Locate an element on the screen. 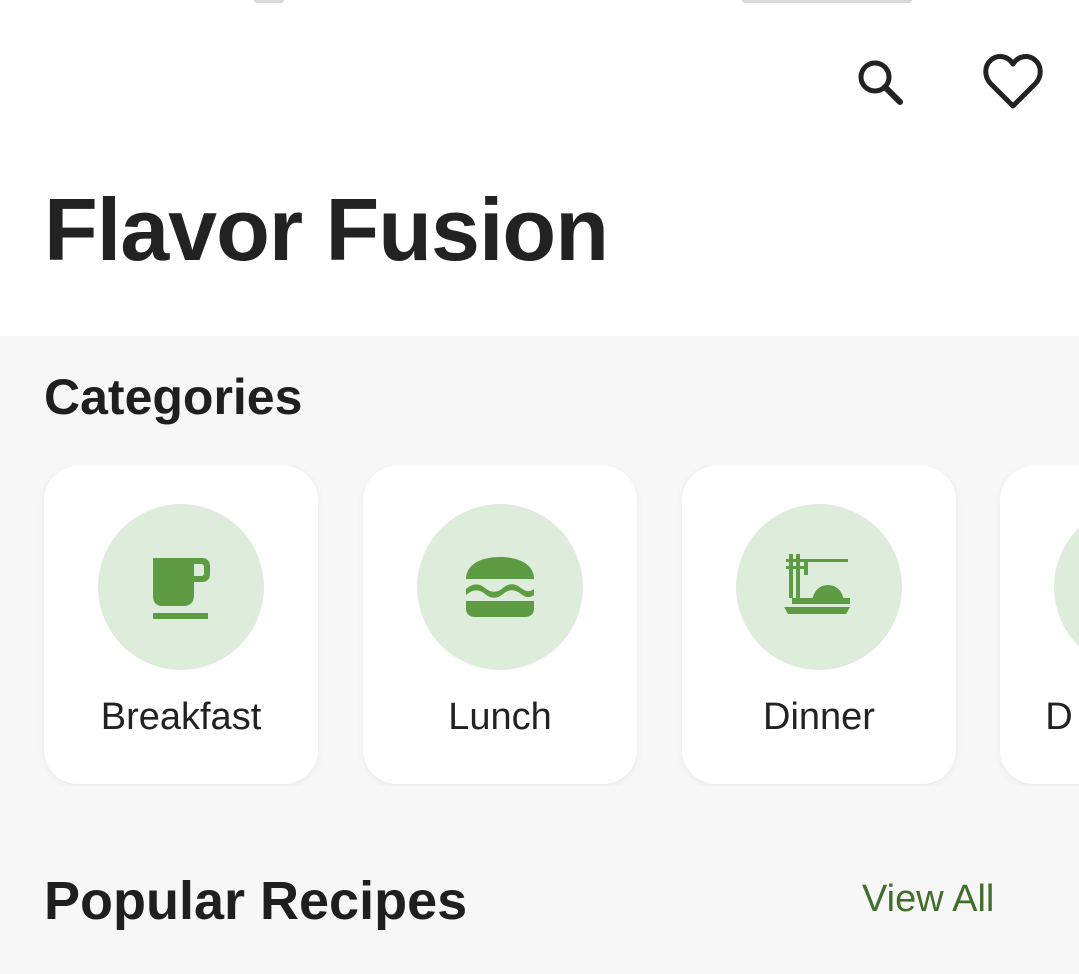 The height and width of the screenshot is (974, 1079). categories-title: Categories is located at coordinates (173, 397).